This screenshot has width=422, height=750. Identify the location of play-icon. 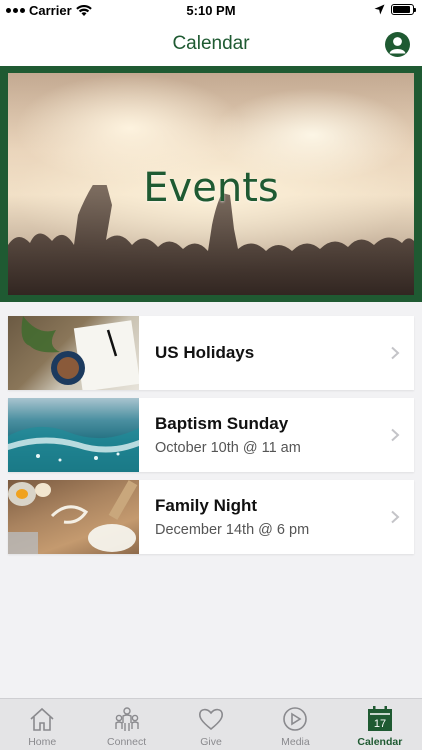
(295, 719).